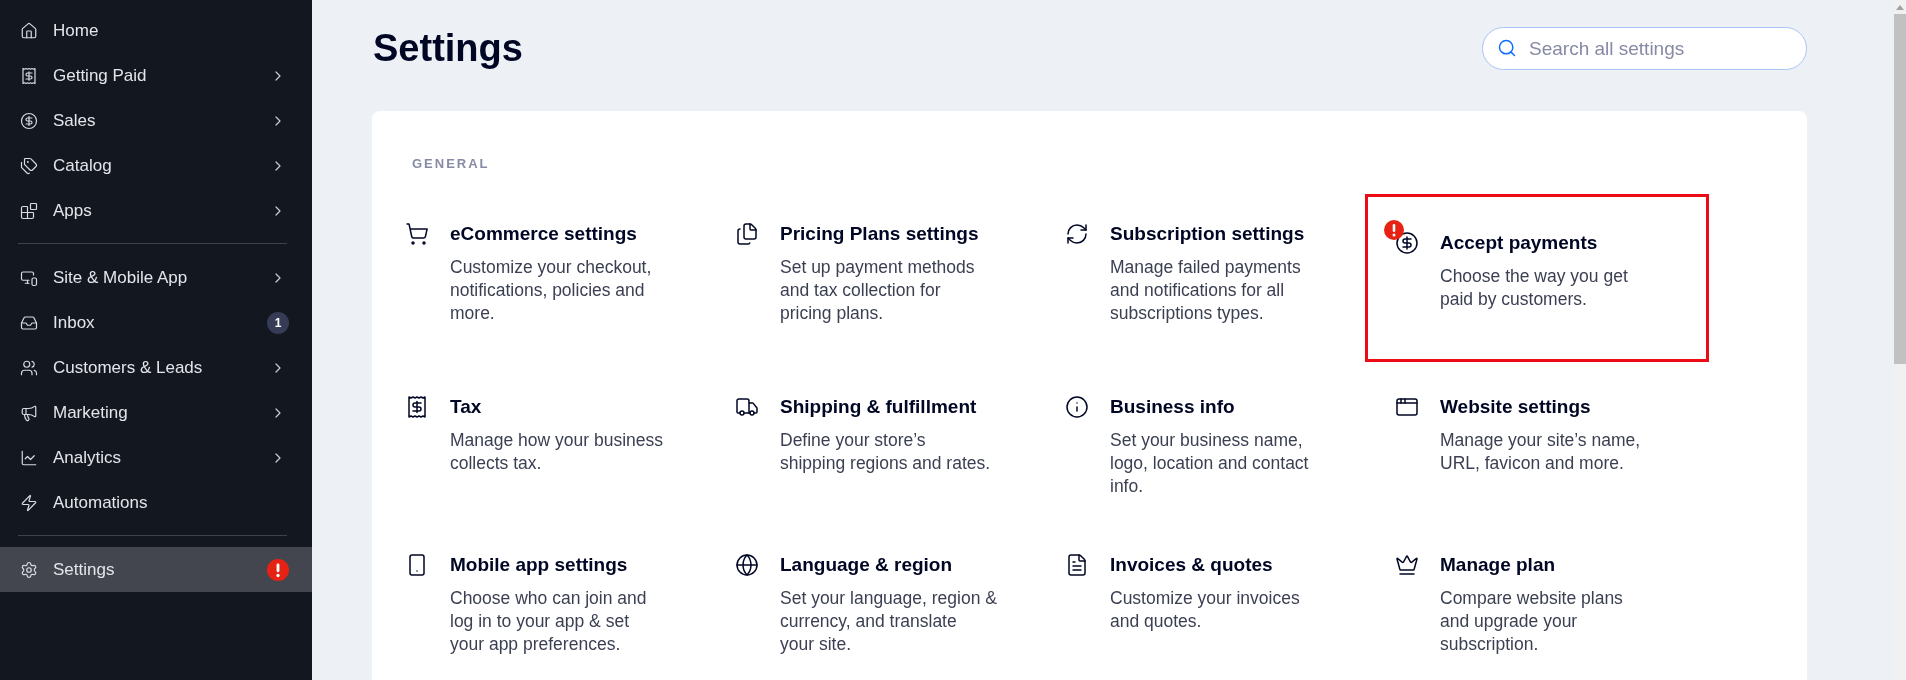 Image resolution: width=1906 pixels, height=680 pixels. What do you see at coordinates (29, 367) in the screenshot?
I see `users-icon` at bounding box center [29, 367].